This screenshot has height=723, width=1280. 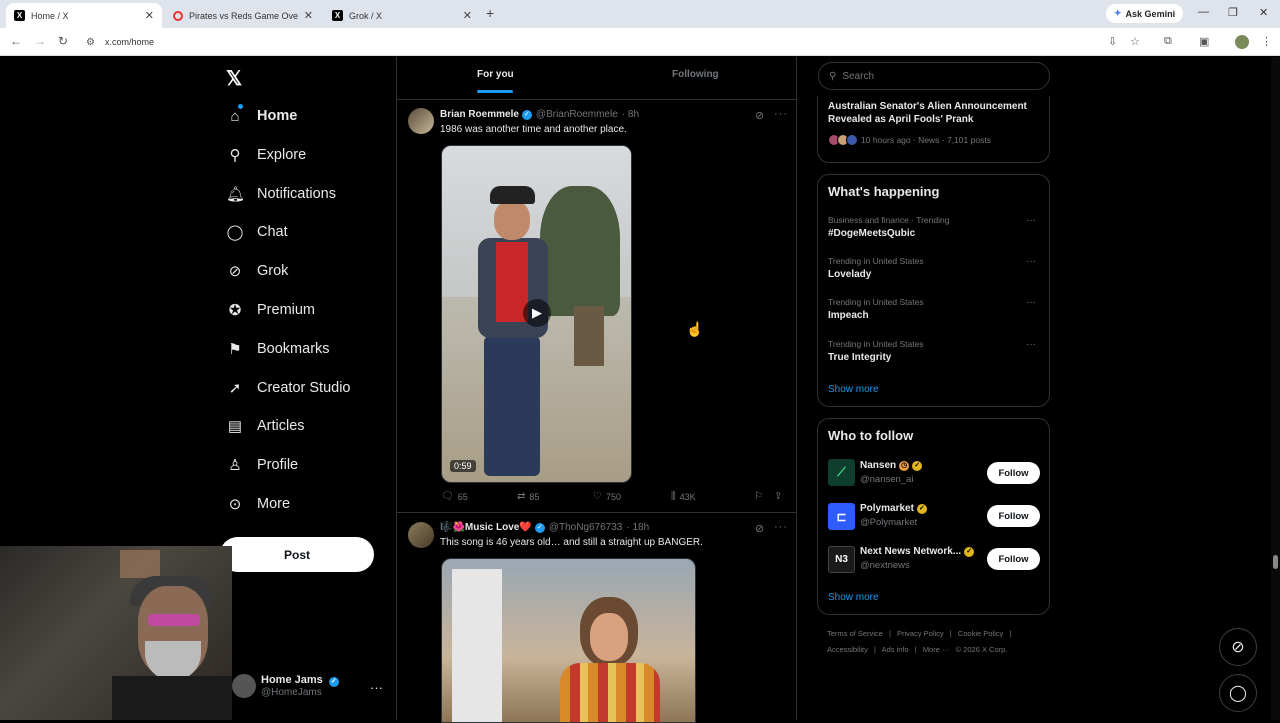 I want to click on search-input: ⚲ Search, so click(x=934, y=76).